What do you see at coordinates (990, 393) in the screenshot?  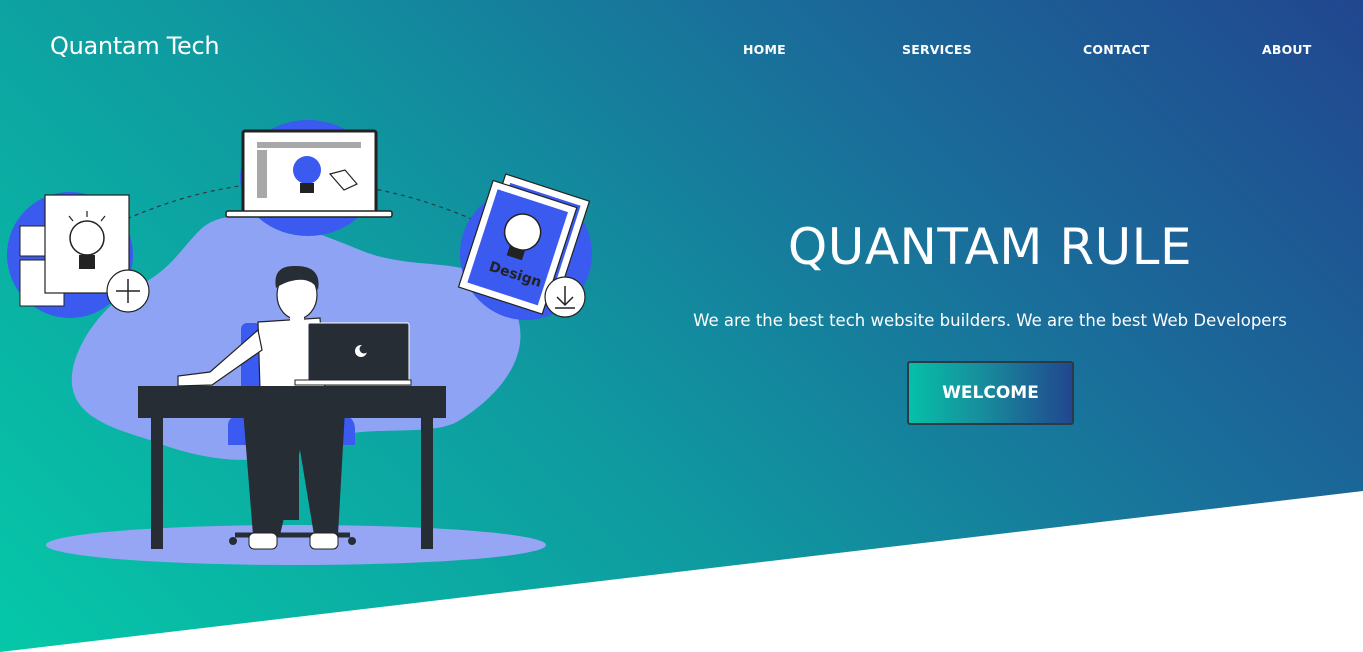 I see `welcome-button: WELCOME` at bounding box center [990, 393].